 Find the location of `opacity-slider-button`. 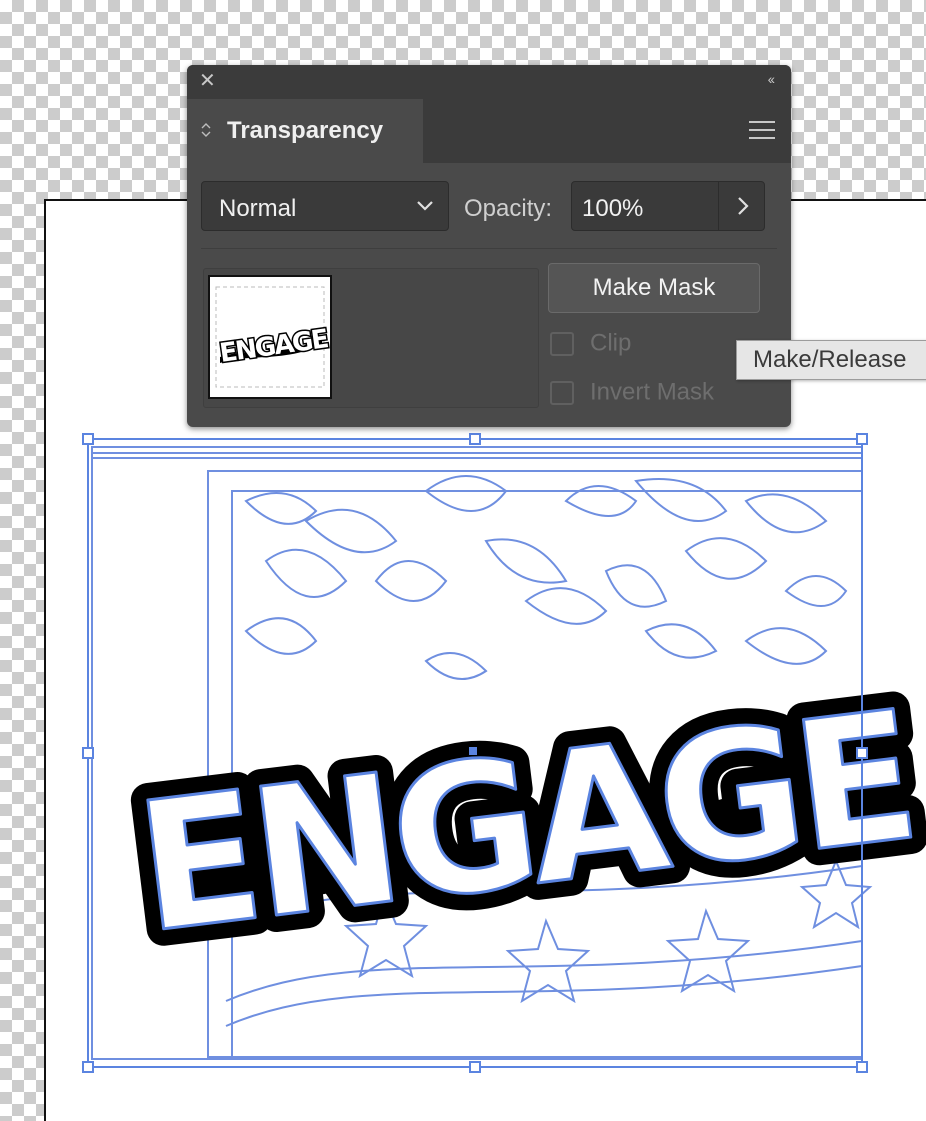

opacity-slider-button is located at coordinates (741, 206).